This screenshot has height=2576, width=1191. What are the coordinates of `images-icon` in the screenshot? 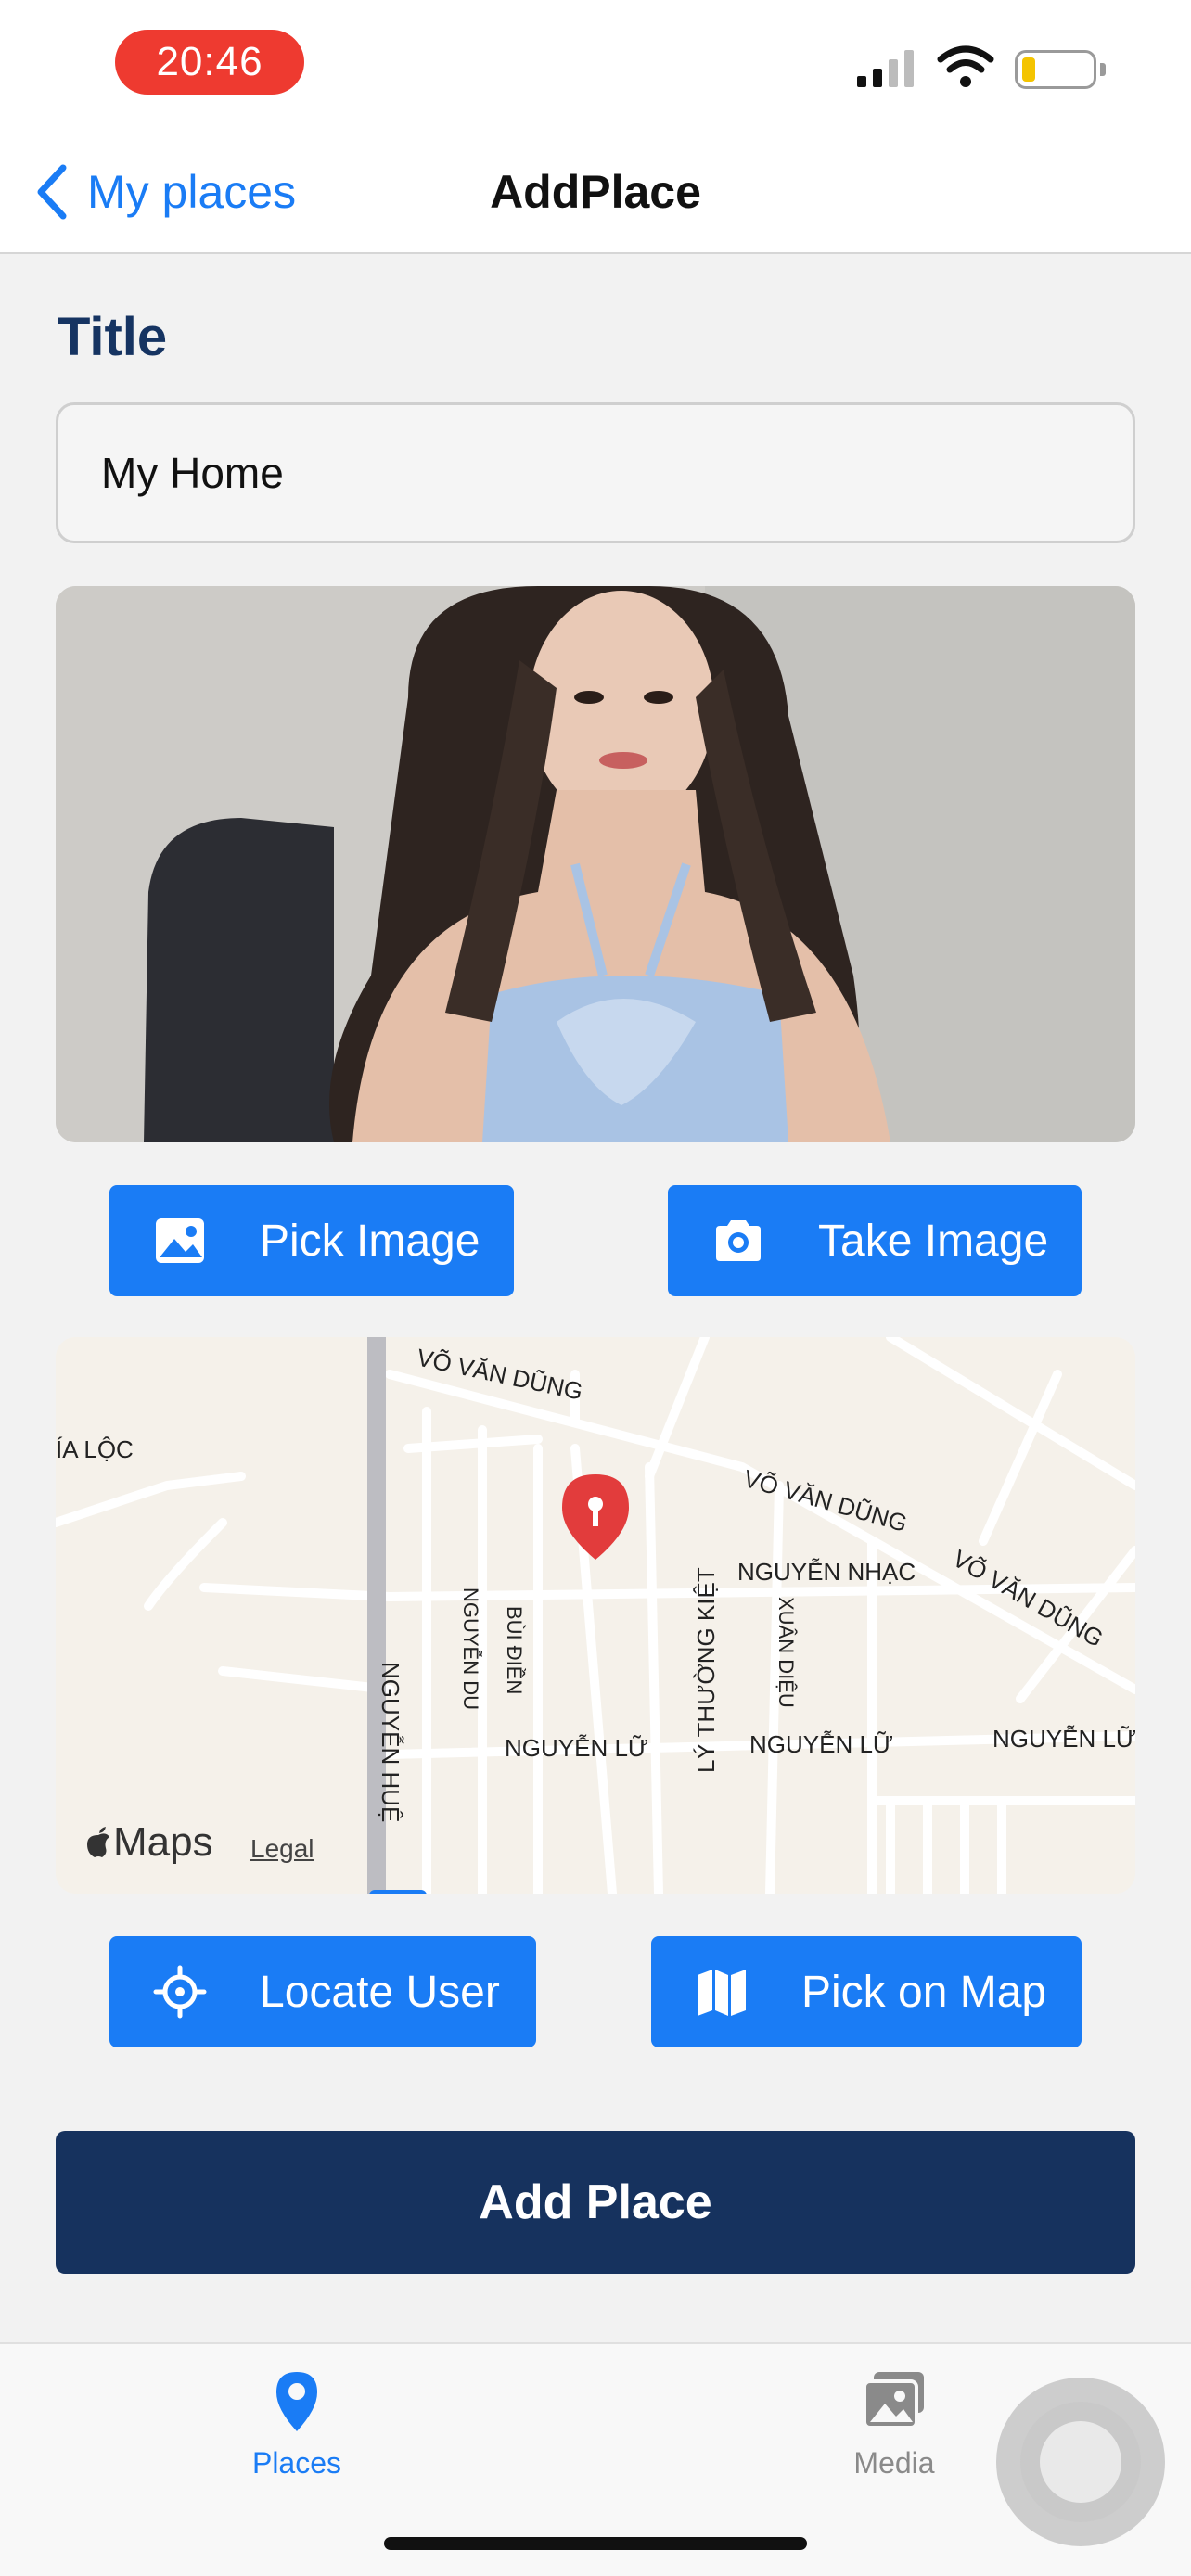 It's located at (894, 2400).